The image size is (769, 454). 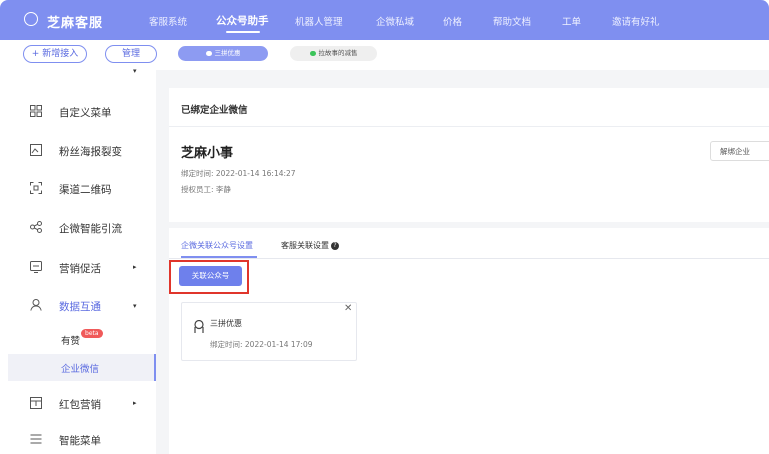 What do you see at coordinates (36, 188) in the screenshot?
I see `qrcode-icon` at bounding box center [36, 188].